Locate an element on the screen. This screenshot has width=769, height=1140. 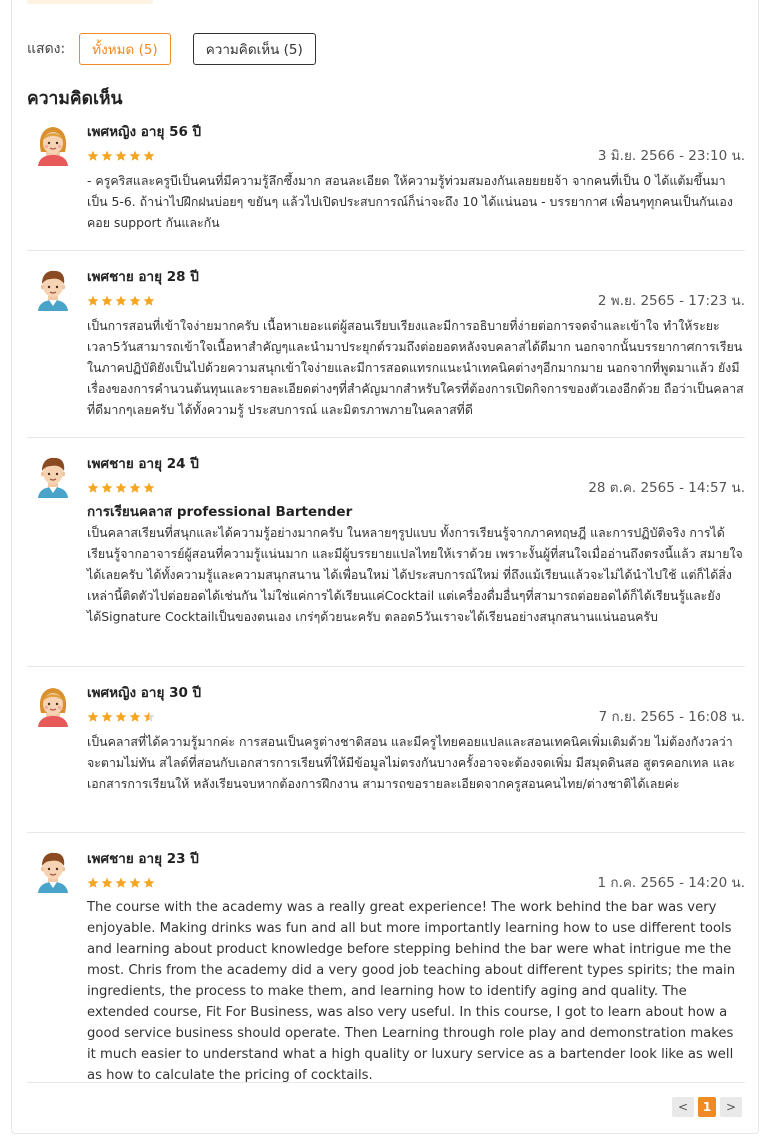
top-tab-remnant is located at coordinates (90, 2).